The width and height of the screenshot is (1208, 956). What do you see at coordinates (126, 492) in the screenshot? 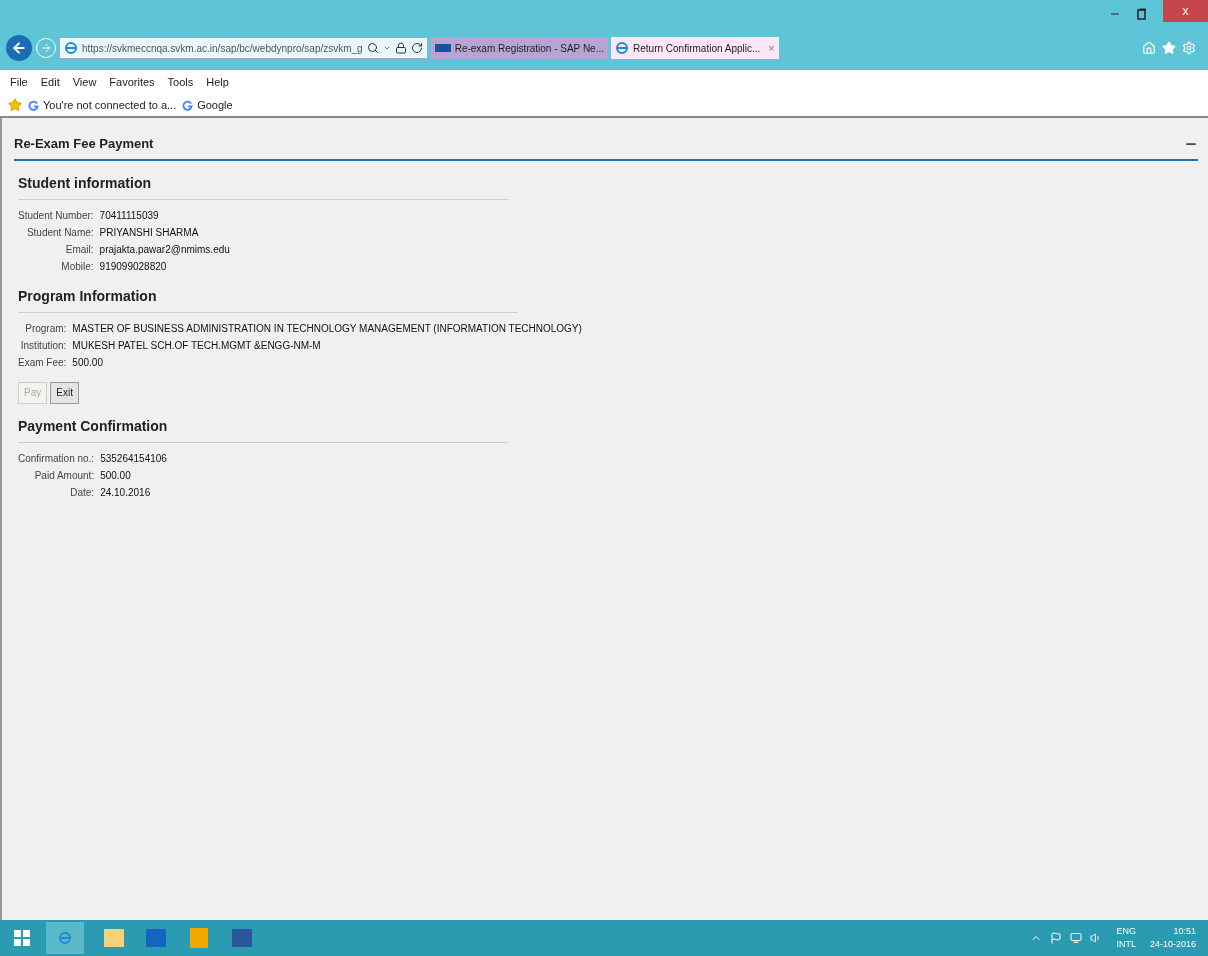
I see `field-value: 24.10.2016` at bounding box center [126, 492].